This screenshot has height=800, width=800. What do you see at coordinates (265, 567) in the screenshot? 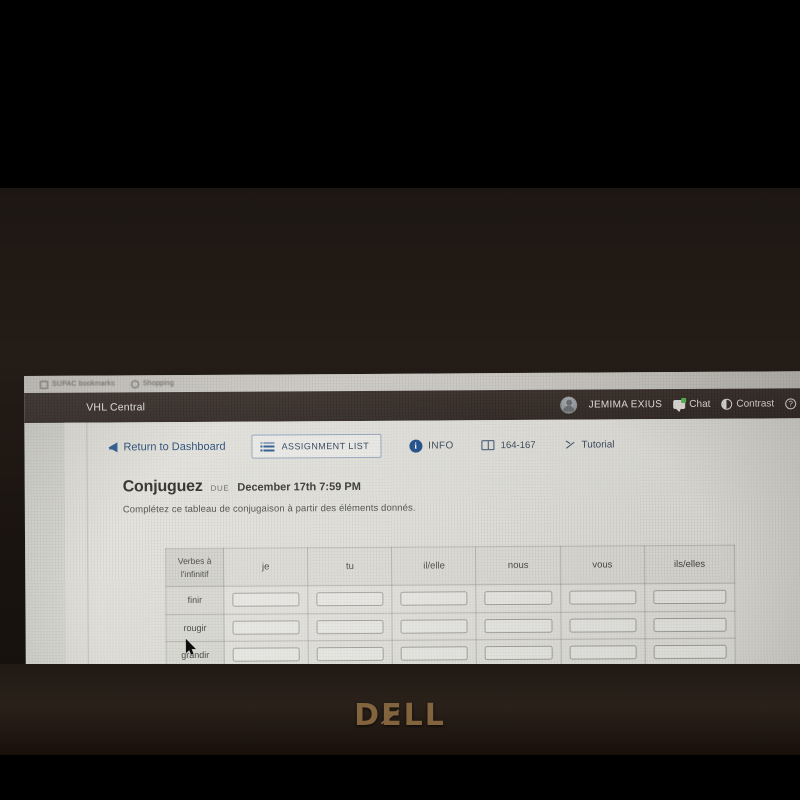
I see `column-header-pronoun: je` at bounding box center [265, 567].